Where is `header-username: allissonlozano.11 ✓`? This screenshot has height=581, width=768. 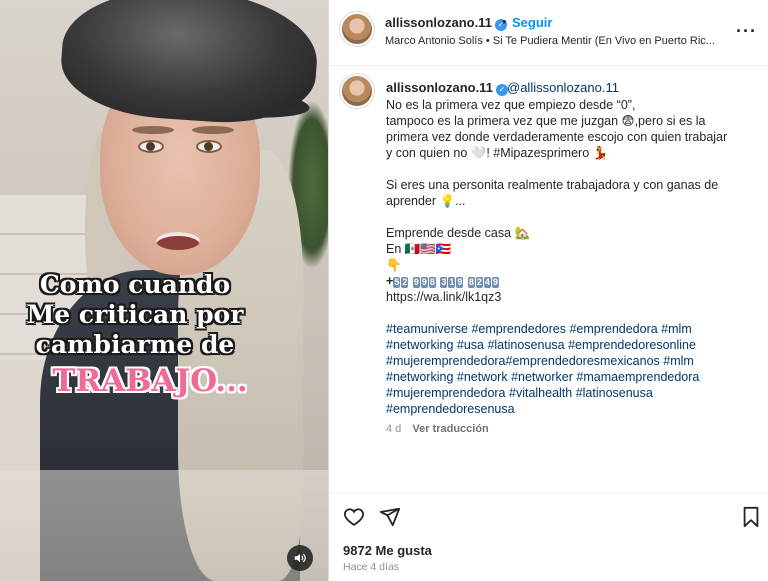 header-username: allissonlozano.11 ✓ is located at coordinates (446, 23).